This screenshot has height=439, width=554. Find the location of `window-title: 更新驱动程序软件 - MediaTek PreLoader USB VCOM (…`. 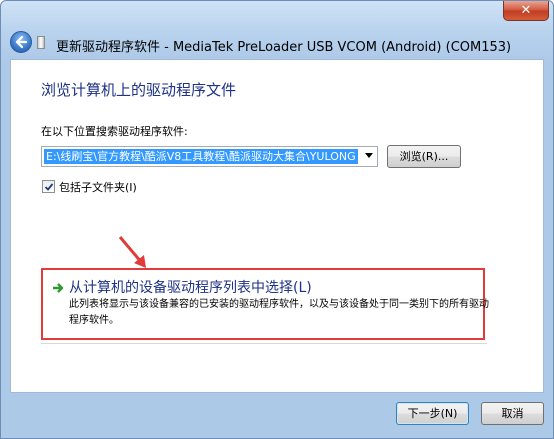

window-title: 更新驱动程序软件 - MediaTek PreLoader USB VCOM (… is located at coordinates (284, 47).